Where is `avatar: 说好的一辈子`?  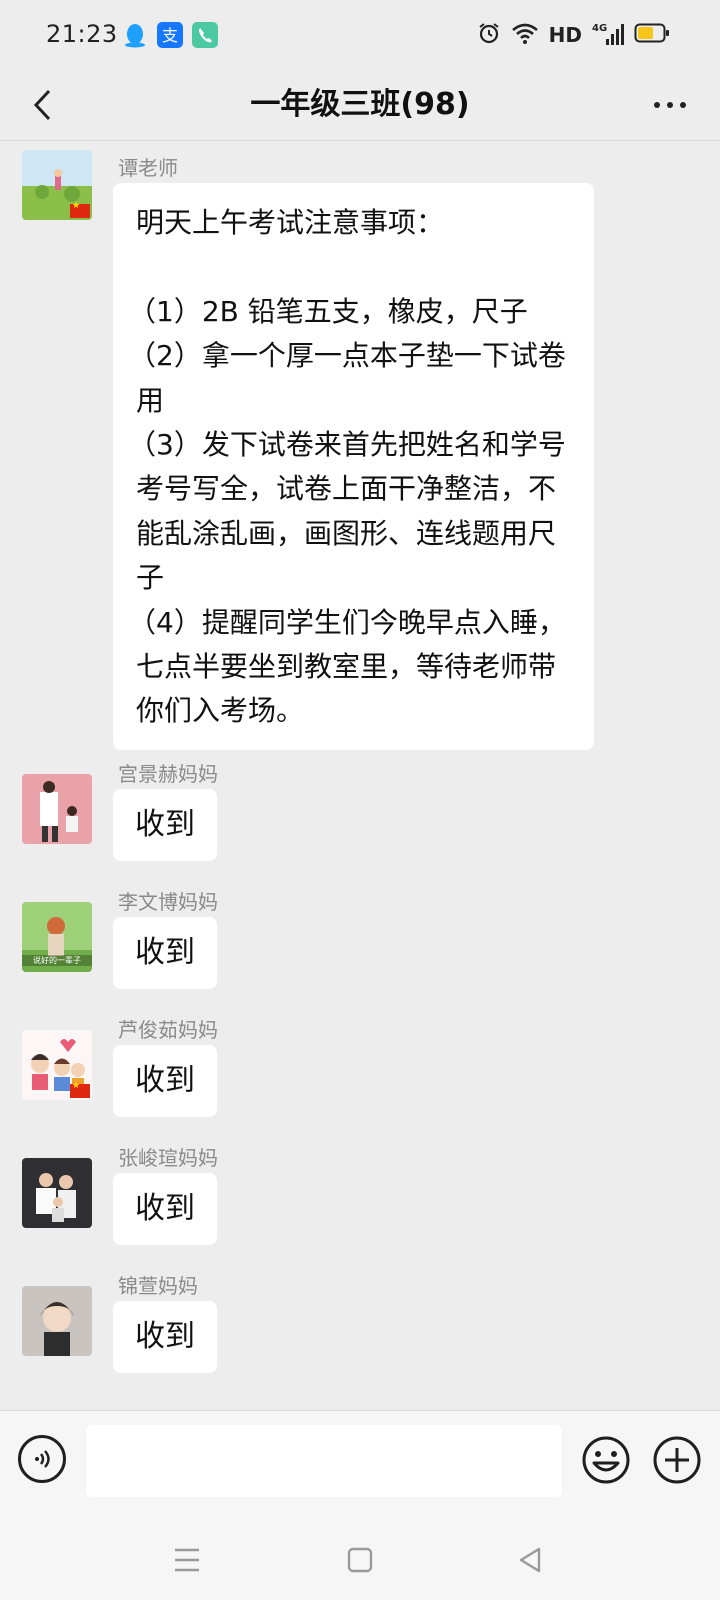 avatar: 说好的一辈子 is located at coordinates (57, 937).